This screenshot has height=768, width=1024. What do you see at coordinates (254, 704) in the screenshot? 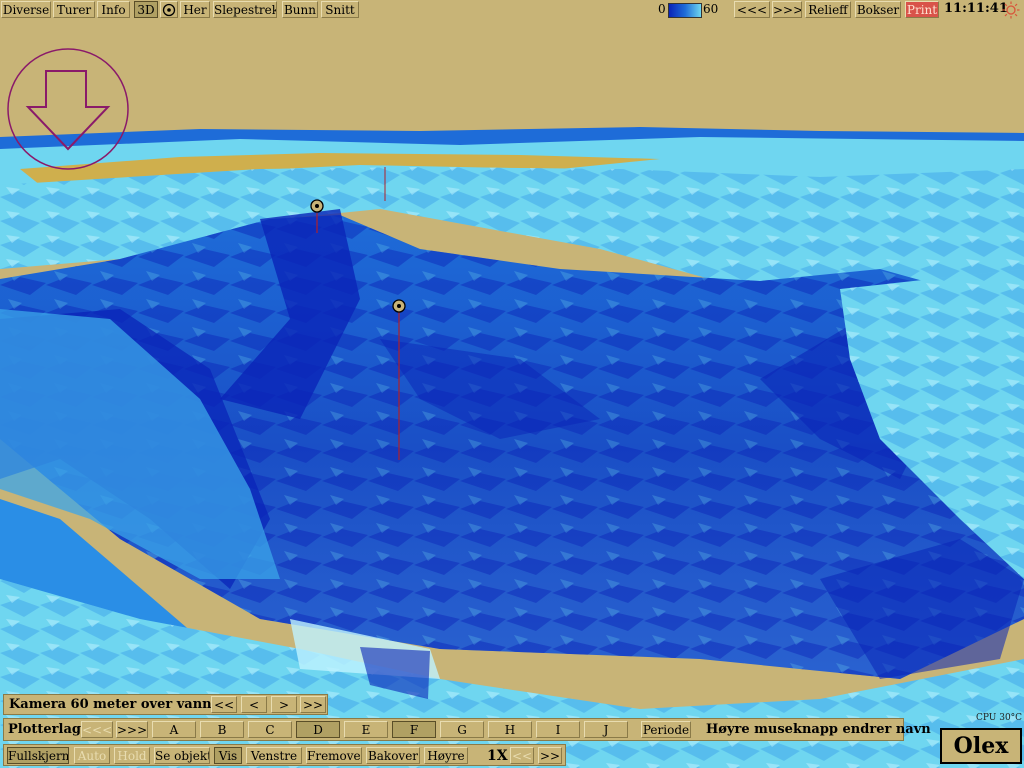
I see `camera-back-button: <` at bounding box center [254, 704].